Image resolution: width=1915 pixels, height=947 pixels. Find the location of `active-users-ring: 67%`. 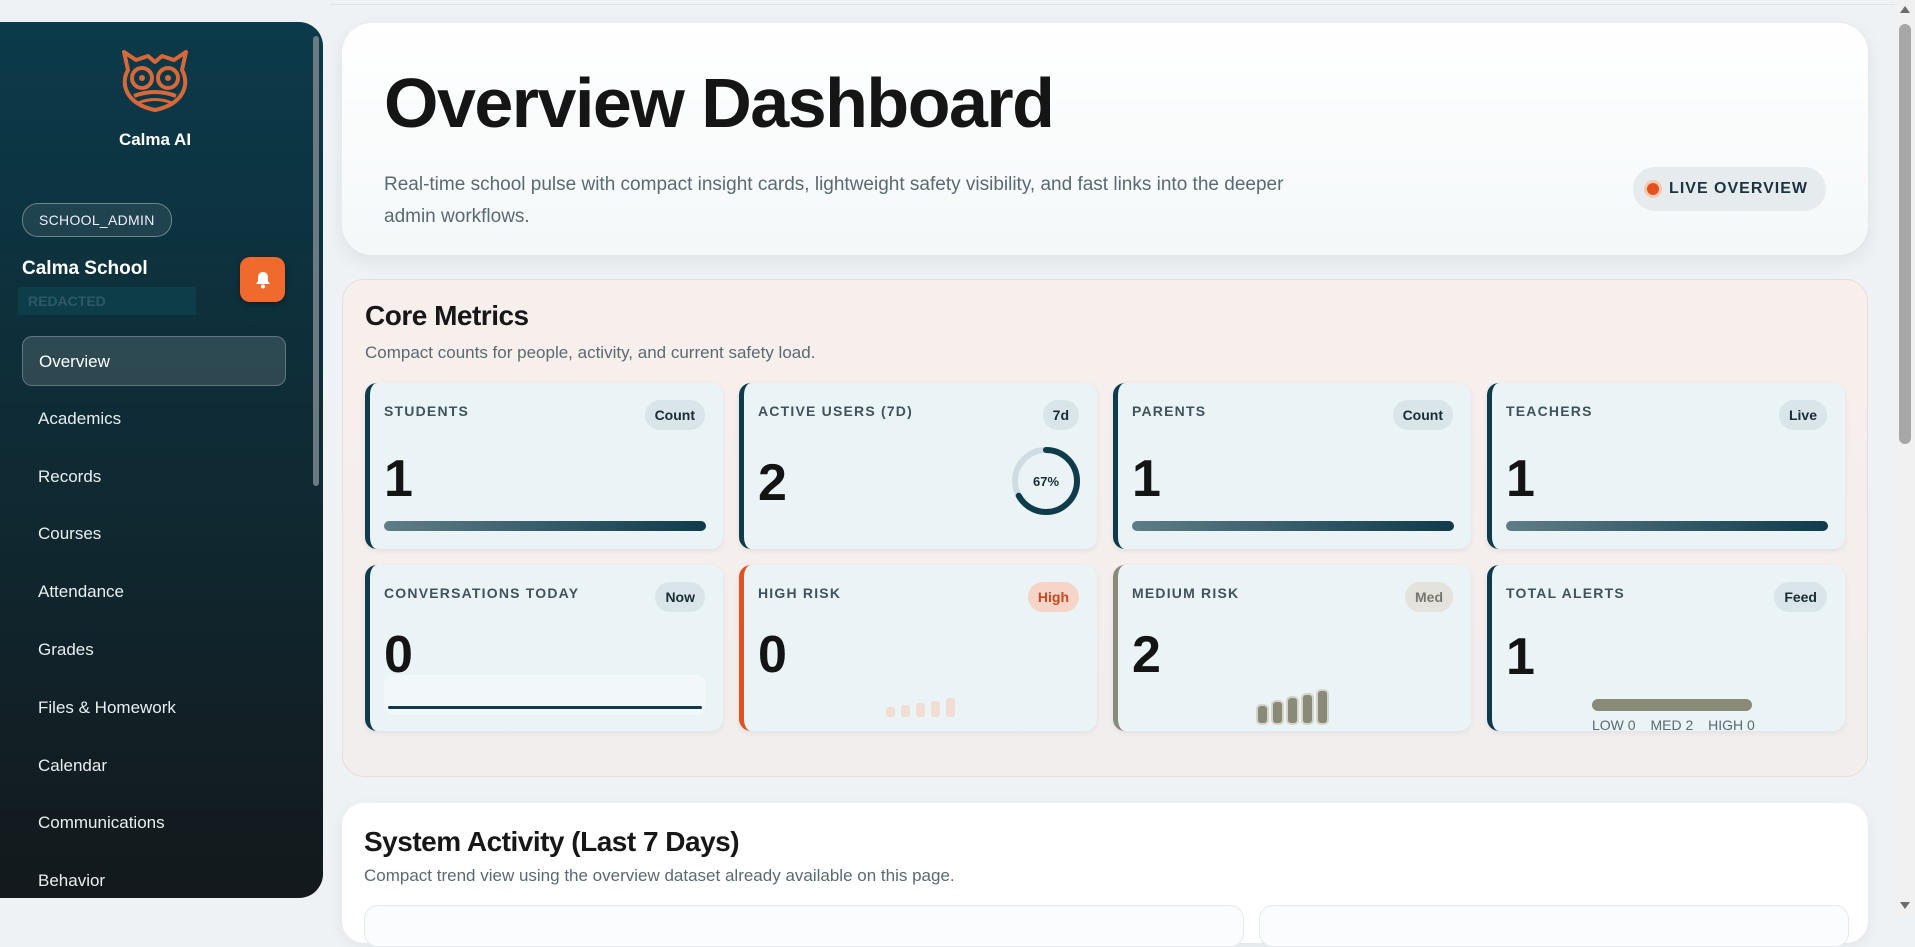

active-users-ring: 67% is located at coordinates (1046, 481).